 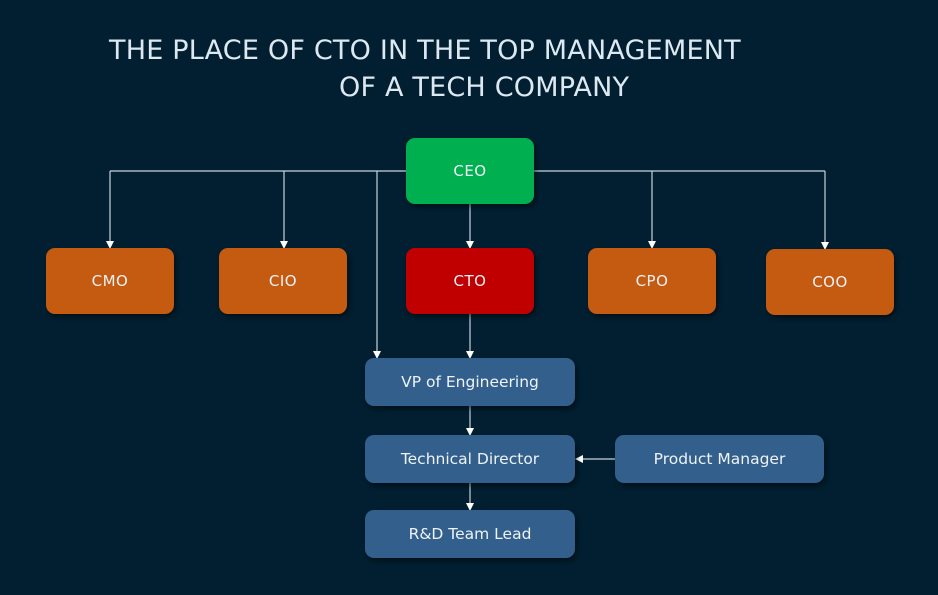 I want to click on node-vp-of-engineering-label: VP of Engineering, so click(x=470, y=382).